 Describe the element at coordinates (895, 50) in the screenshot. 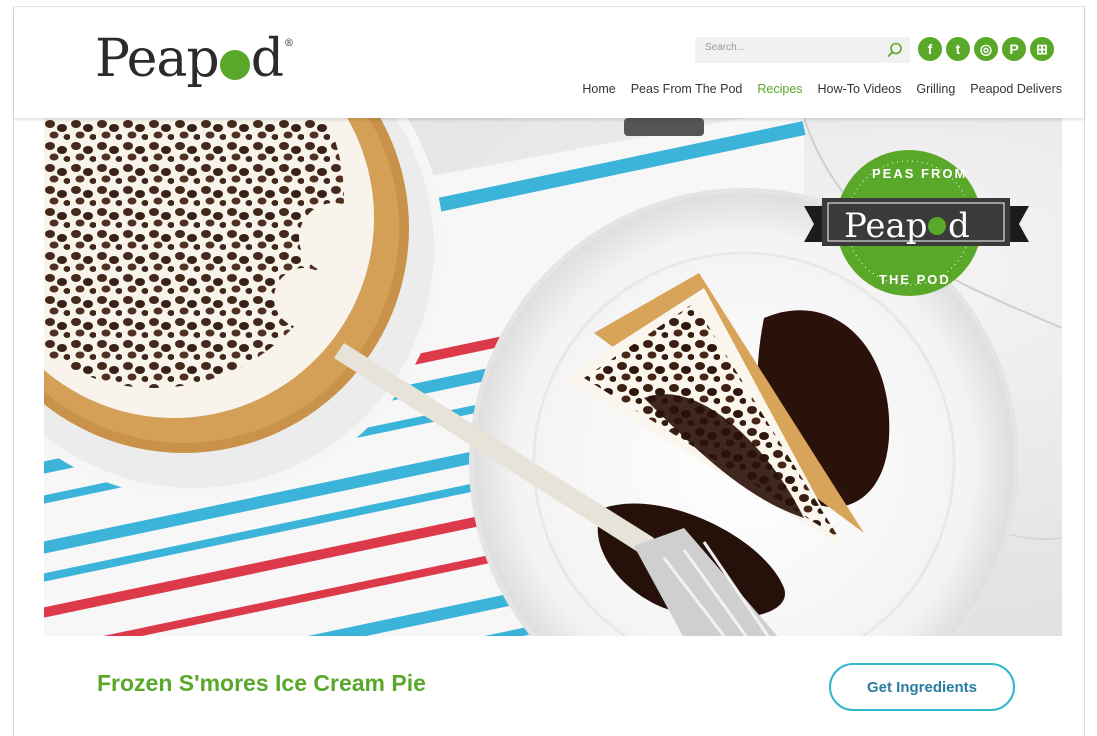

I see `search-icon` at that location.